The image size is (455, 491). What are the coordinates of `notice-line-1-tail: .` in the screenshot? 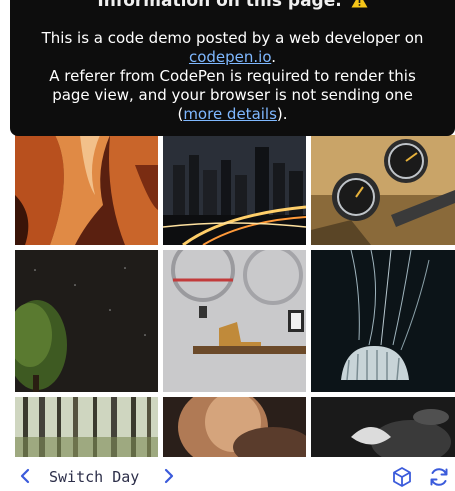 It's located at (274, 57).